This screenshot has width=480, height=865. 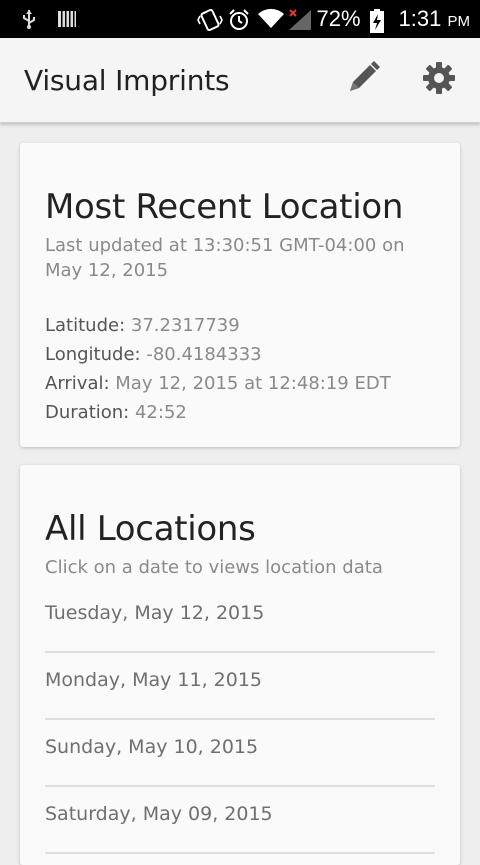 I want to click on gear-icon, so click(x=439, y=80).